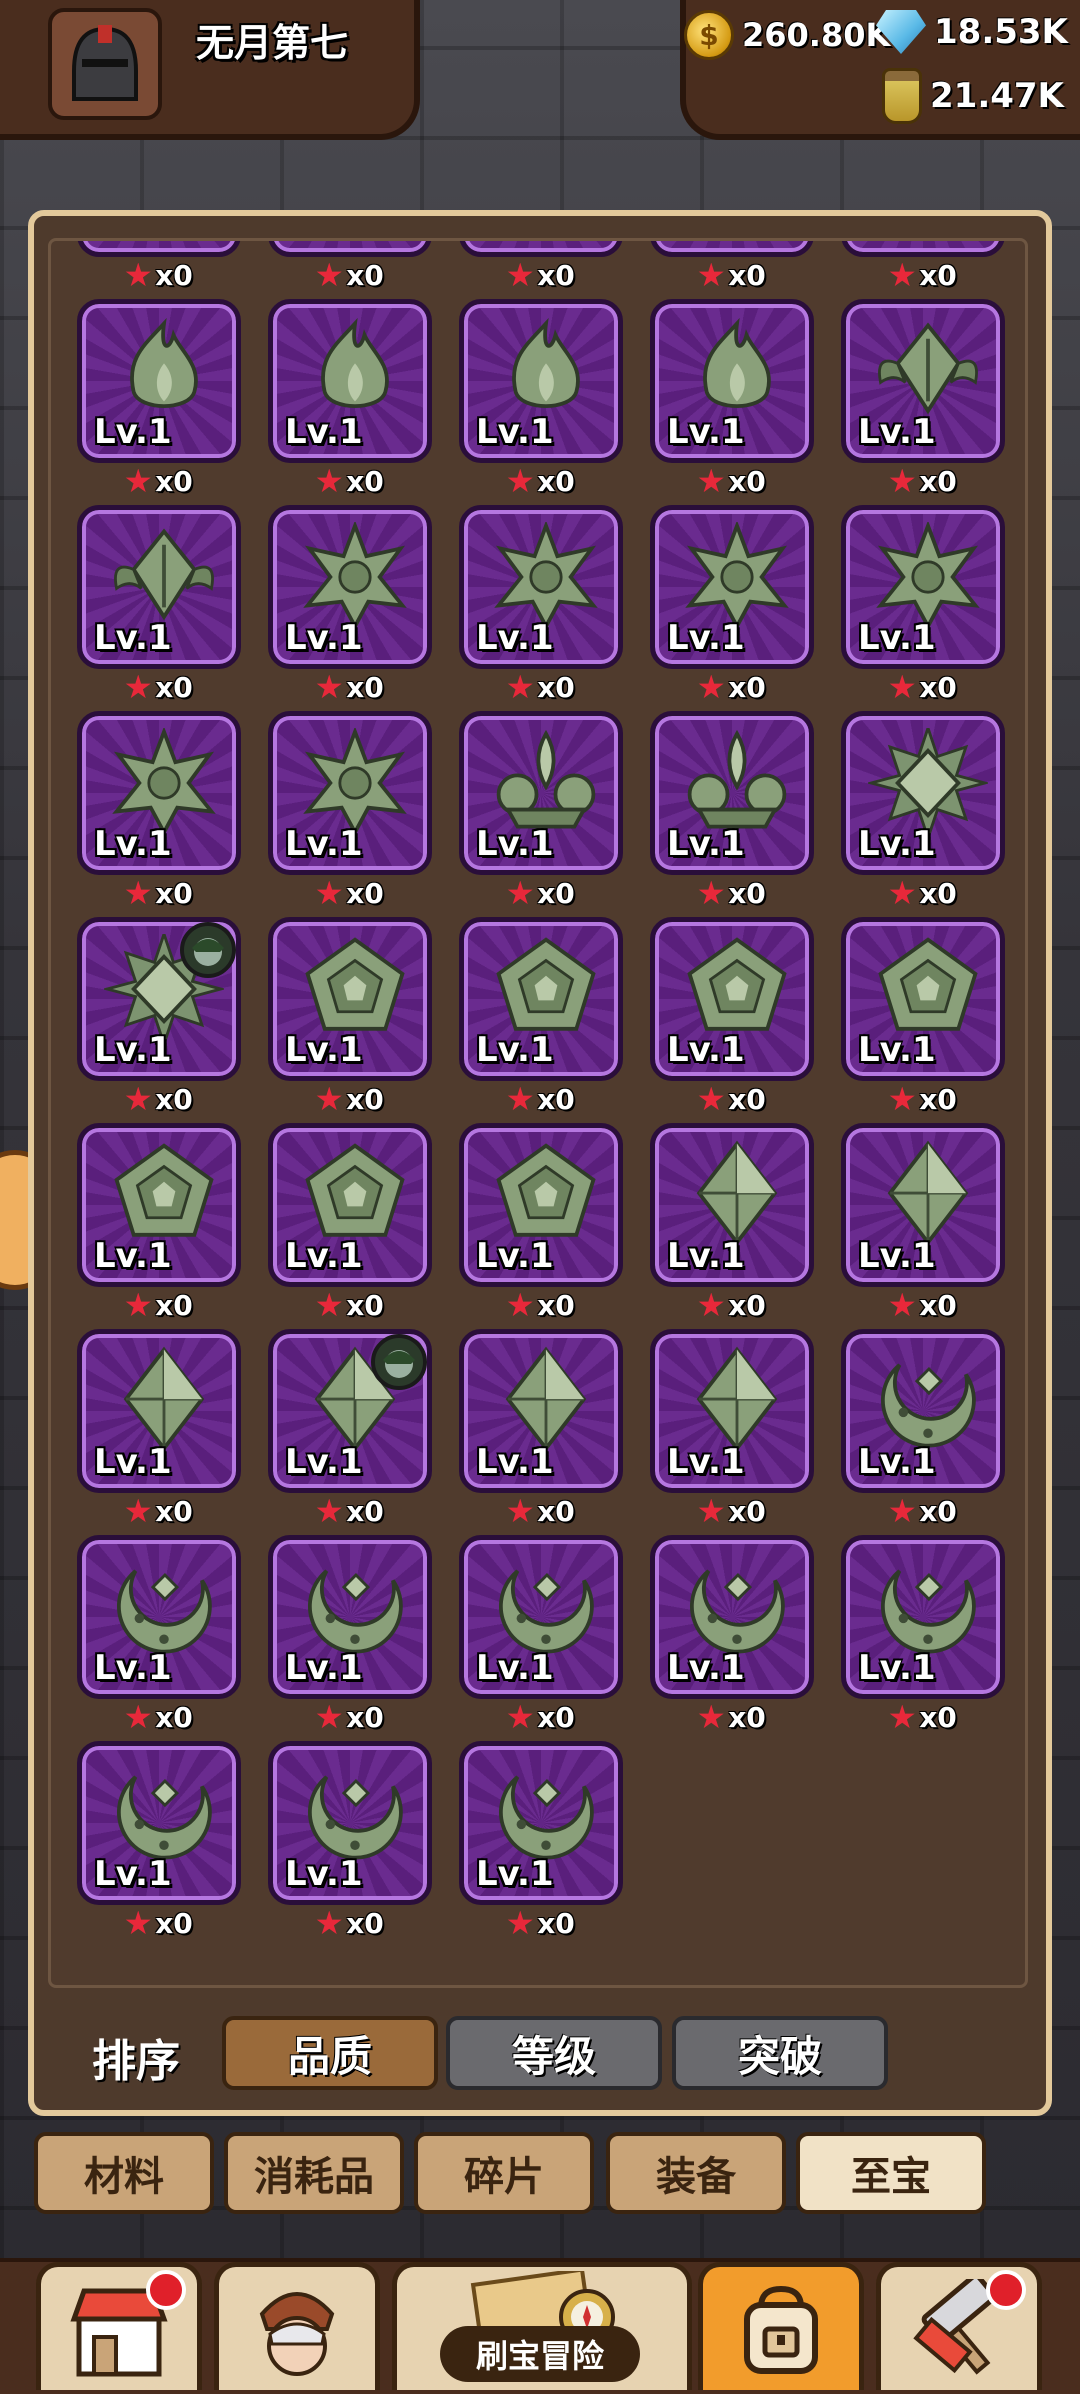 The width and height of the screenshot is (1080, 2394). What do you see at coordinates (787, 35) in the screenshot?
I see `gold-currency: $ 260.80K` at bounding box center [787, 35].